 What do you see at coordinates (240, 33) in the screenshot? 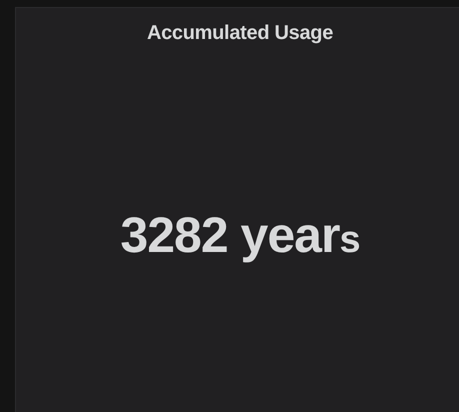
I see `panel-title: Accumulated Usage` at bounding box center [240, 33].